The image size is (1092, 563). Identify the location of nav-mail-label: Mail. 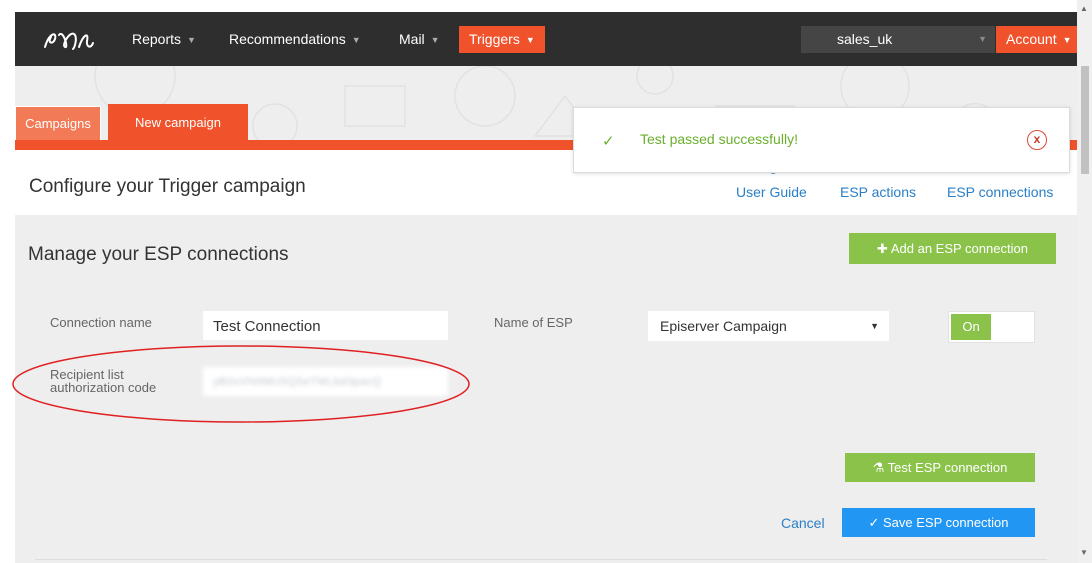
(412, 39).